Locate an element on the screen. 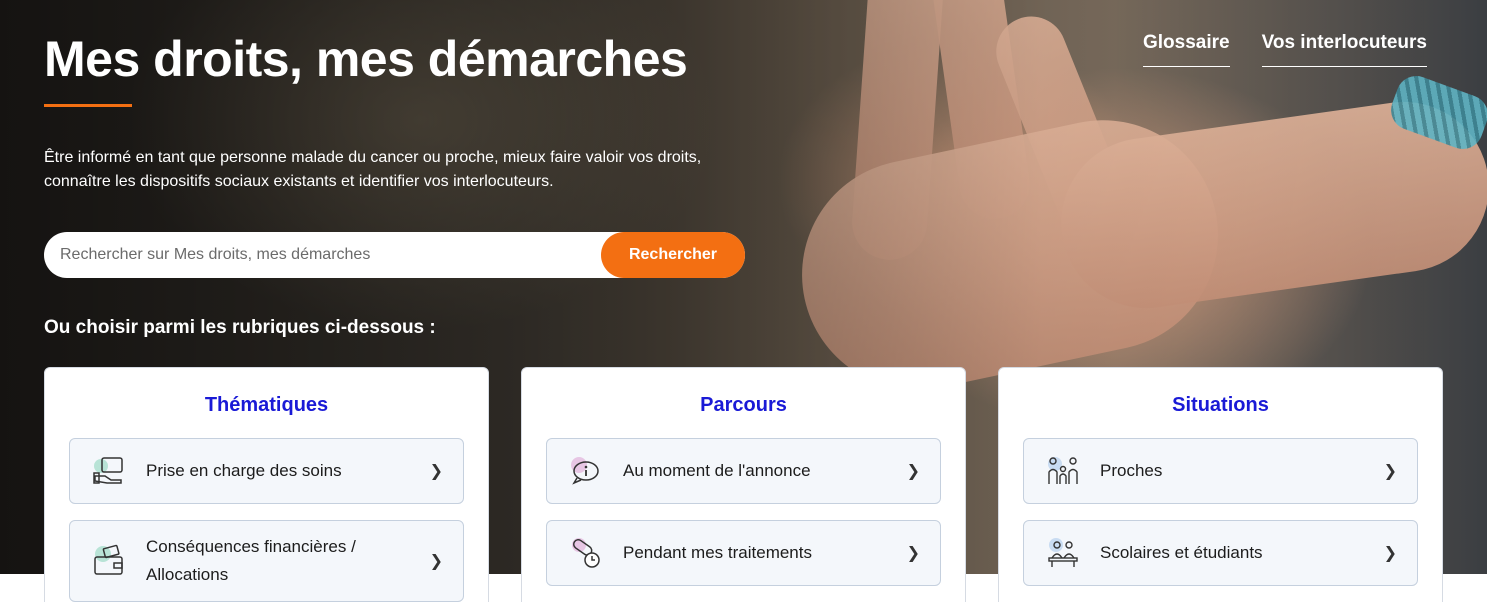 Image resolution: width=1487 pixels, height=602 pixels. list-item-prise-en-charge: Prise en charge des soins ❯ is located at coordinates (266, 471).